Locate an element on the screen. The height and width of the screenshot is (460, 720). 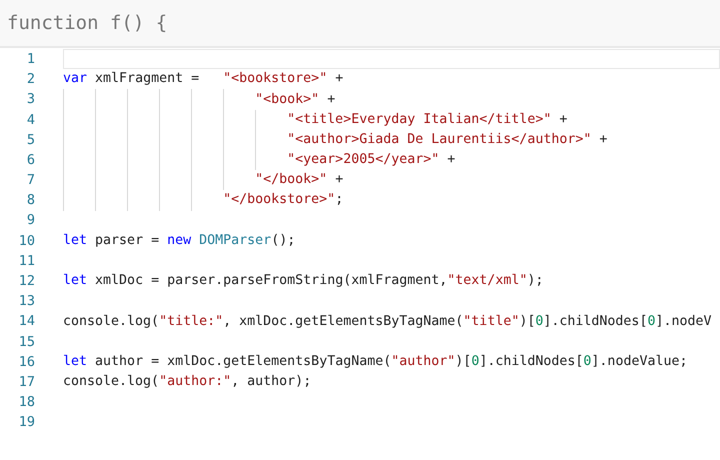
code-line: console.log("title:", xmlDoc.getElementsByTagName("title")[0].childNodes[0].nodeV is located at coordinates (388, 321).